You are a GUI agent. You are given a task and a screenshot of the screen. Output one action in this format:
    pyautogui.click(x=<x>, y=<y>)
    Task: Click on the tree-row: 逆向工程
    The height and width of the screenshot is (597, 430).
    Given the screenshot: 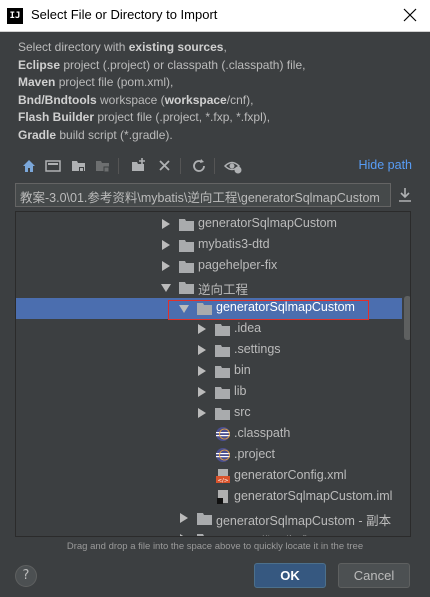 What is the action you would take?
    pyautogui.click(x=209, y=287)
    